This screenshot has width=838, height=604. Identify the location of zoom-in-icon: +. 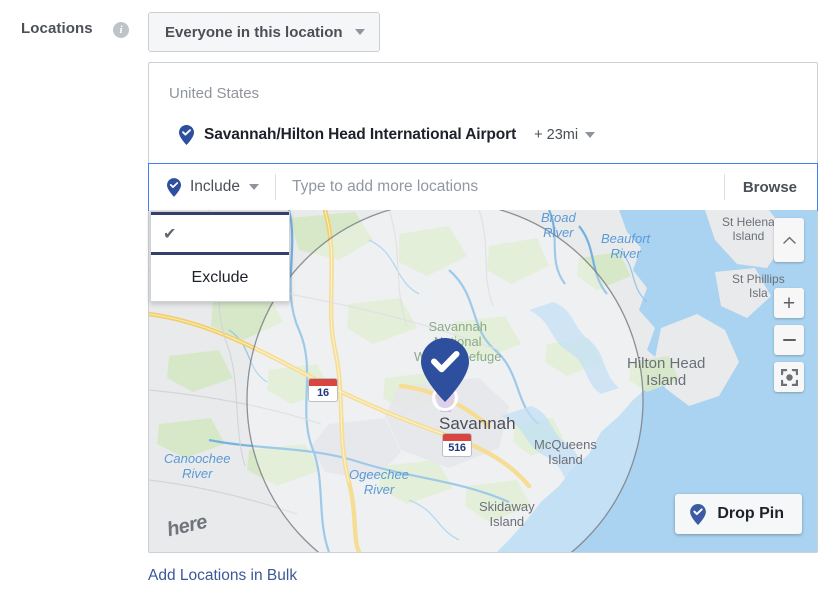
(789, 303).